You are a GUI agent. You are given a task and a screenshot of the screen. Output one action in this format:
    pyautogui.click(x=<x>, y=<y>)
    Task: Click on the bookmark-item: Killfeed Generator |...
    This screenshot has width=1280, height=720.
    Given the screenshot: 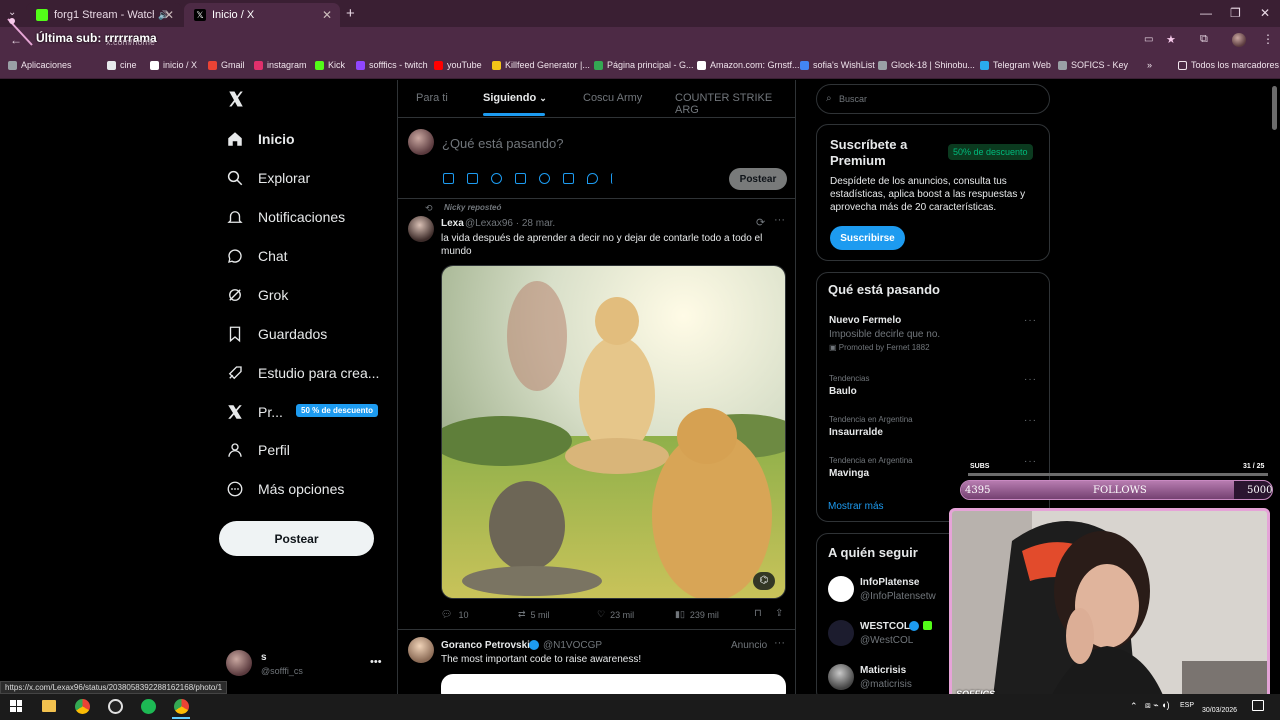 What is the action you would take?
    pyautogui.click(x=541, y=65)
    